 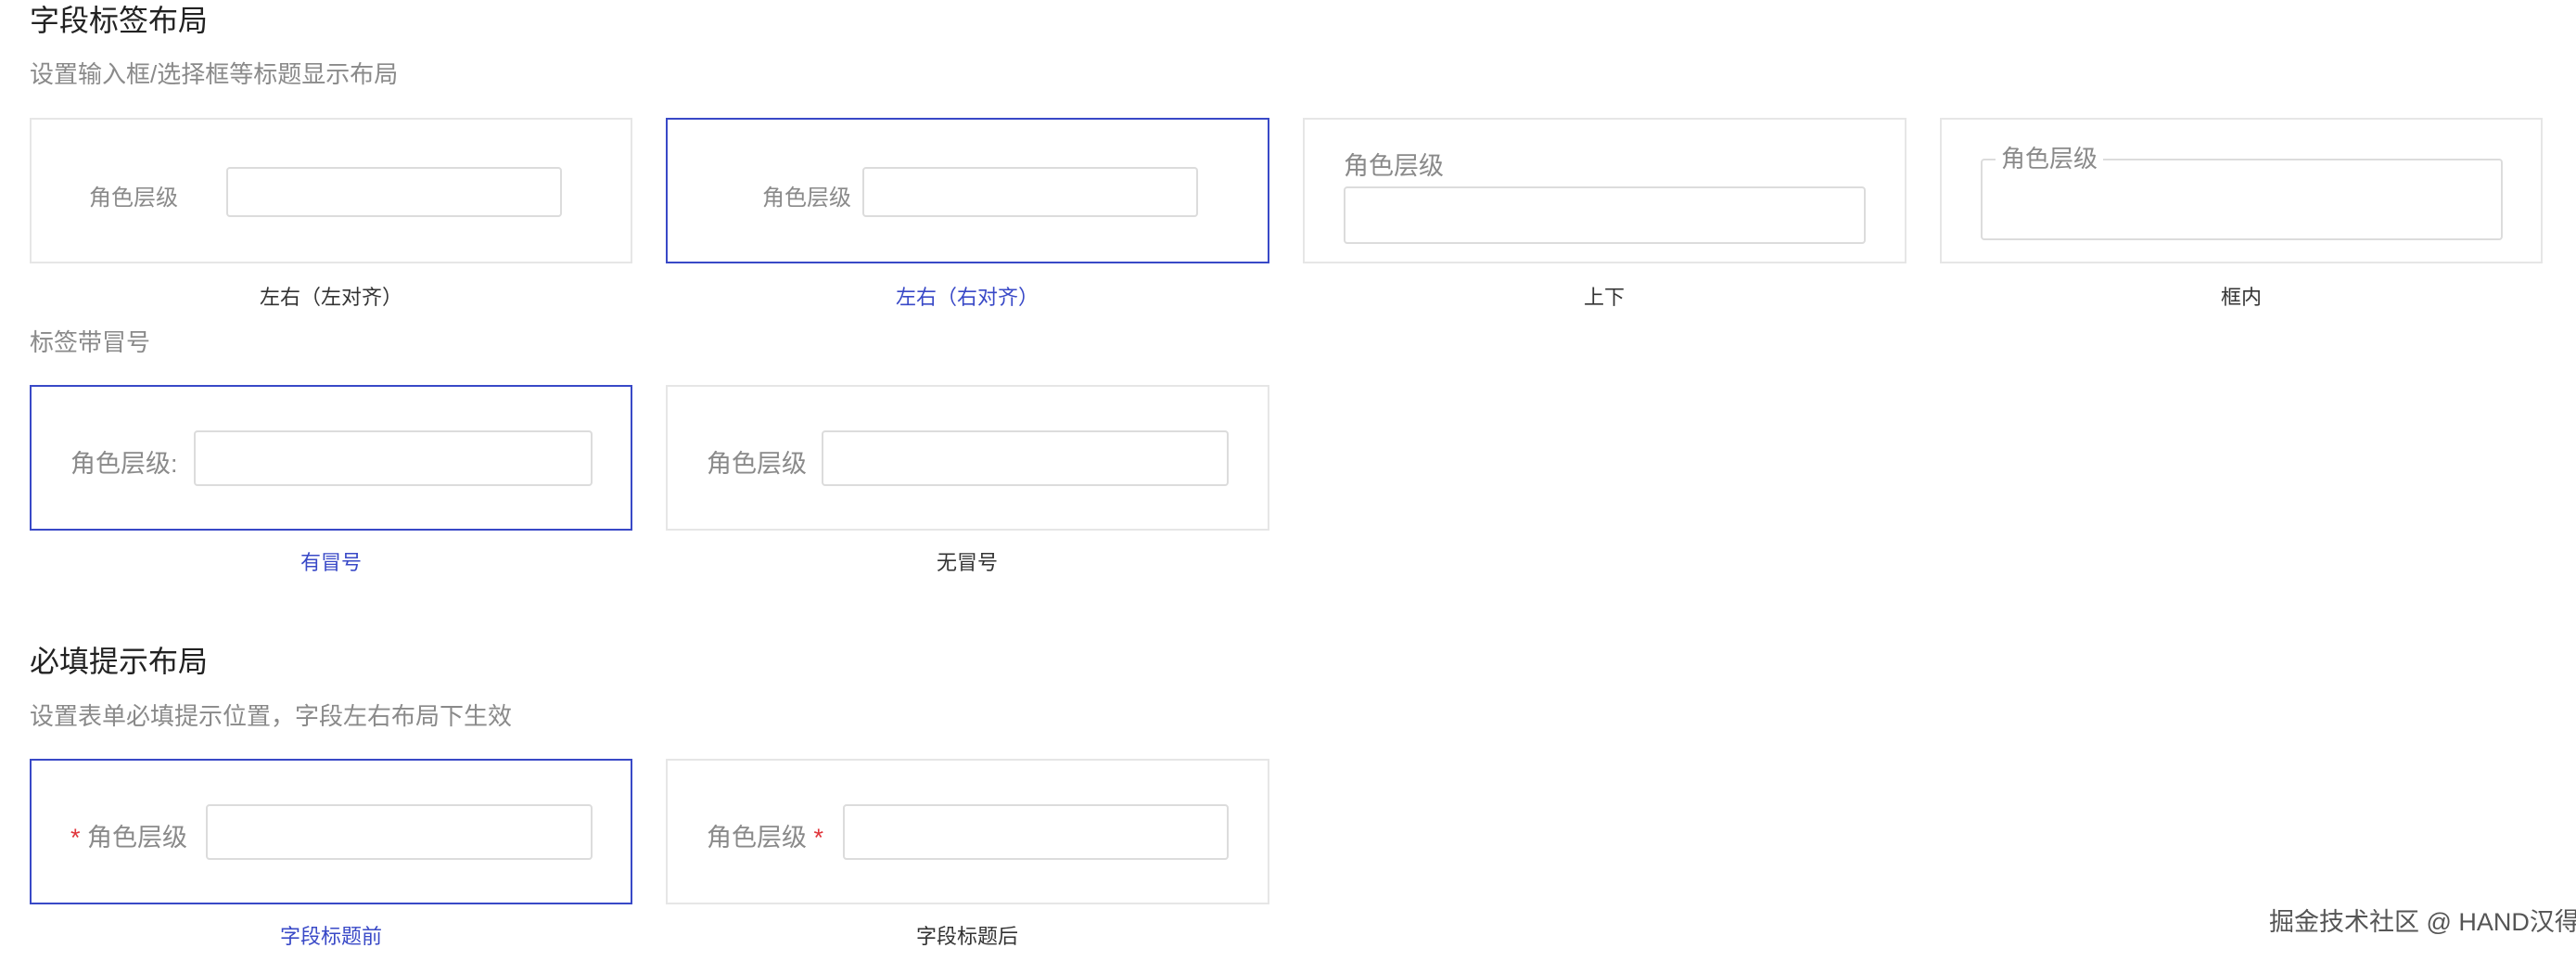 I want to click on option-label-inside: 角色层级, so click(x=2241, y=190).